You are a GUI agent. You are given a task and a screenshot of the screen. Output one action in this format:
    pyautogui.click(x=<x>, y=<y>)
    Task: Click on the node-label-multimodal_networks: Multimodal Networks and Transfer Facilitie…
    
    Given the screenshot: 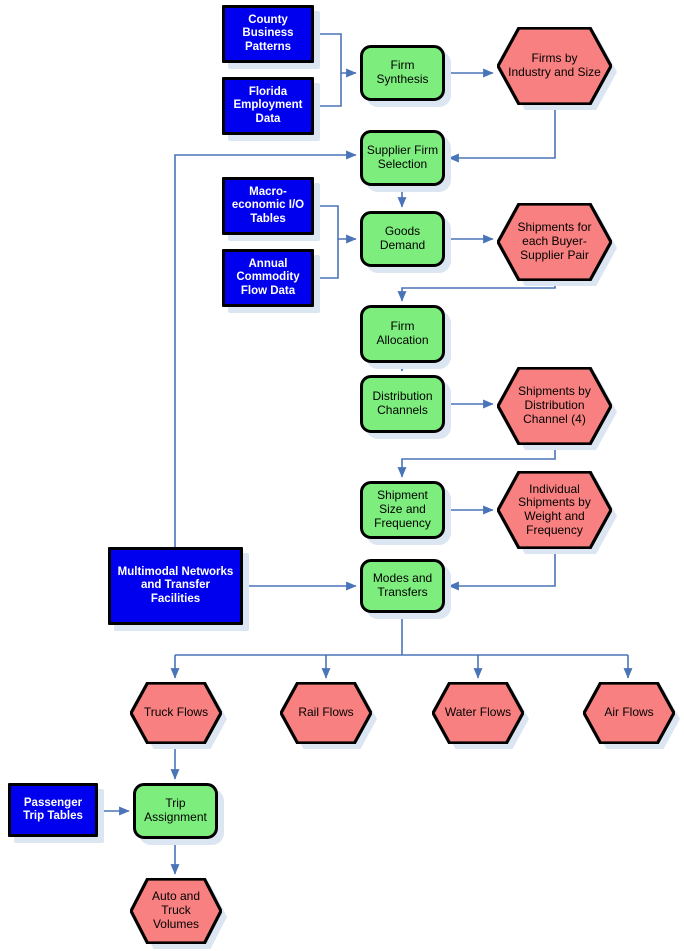 What is the action you would take?
    pyautogui.click(x=175, y=585)
    